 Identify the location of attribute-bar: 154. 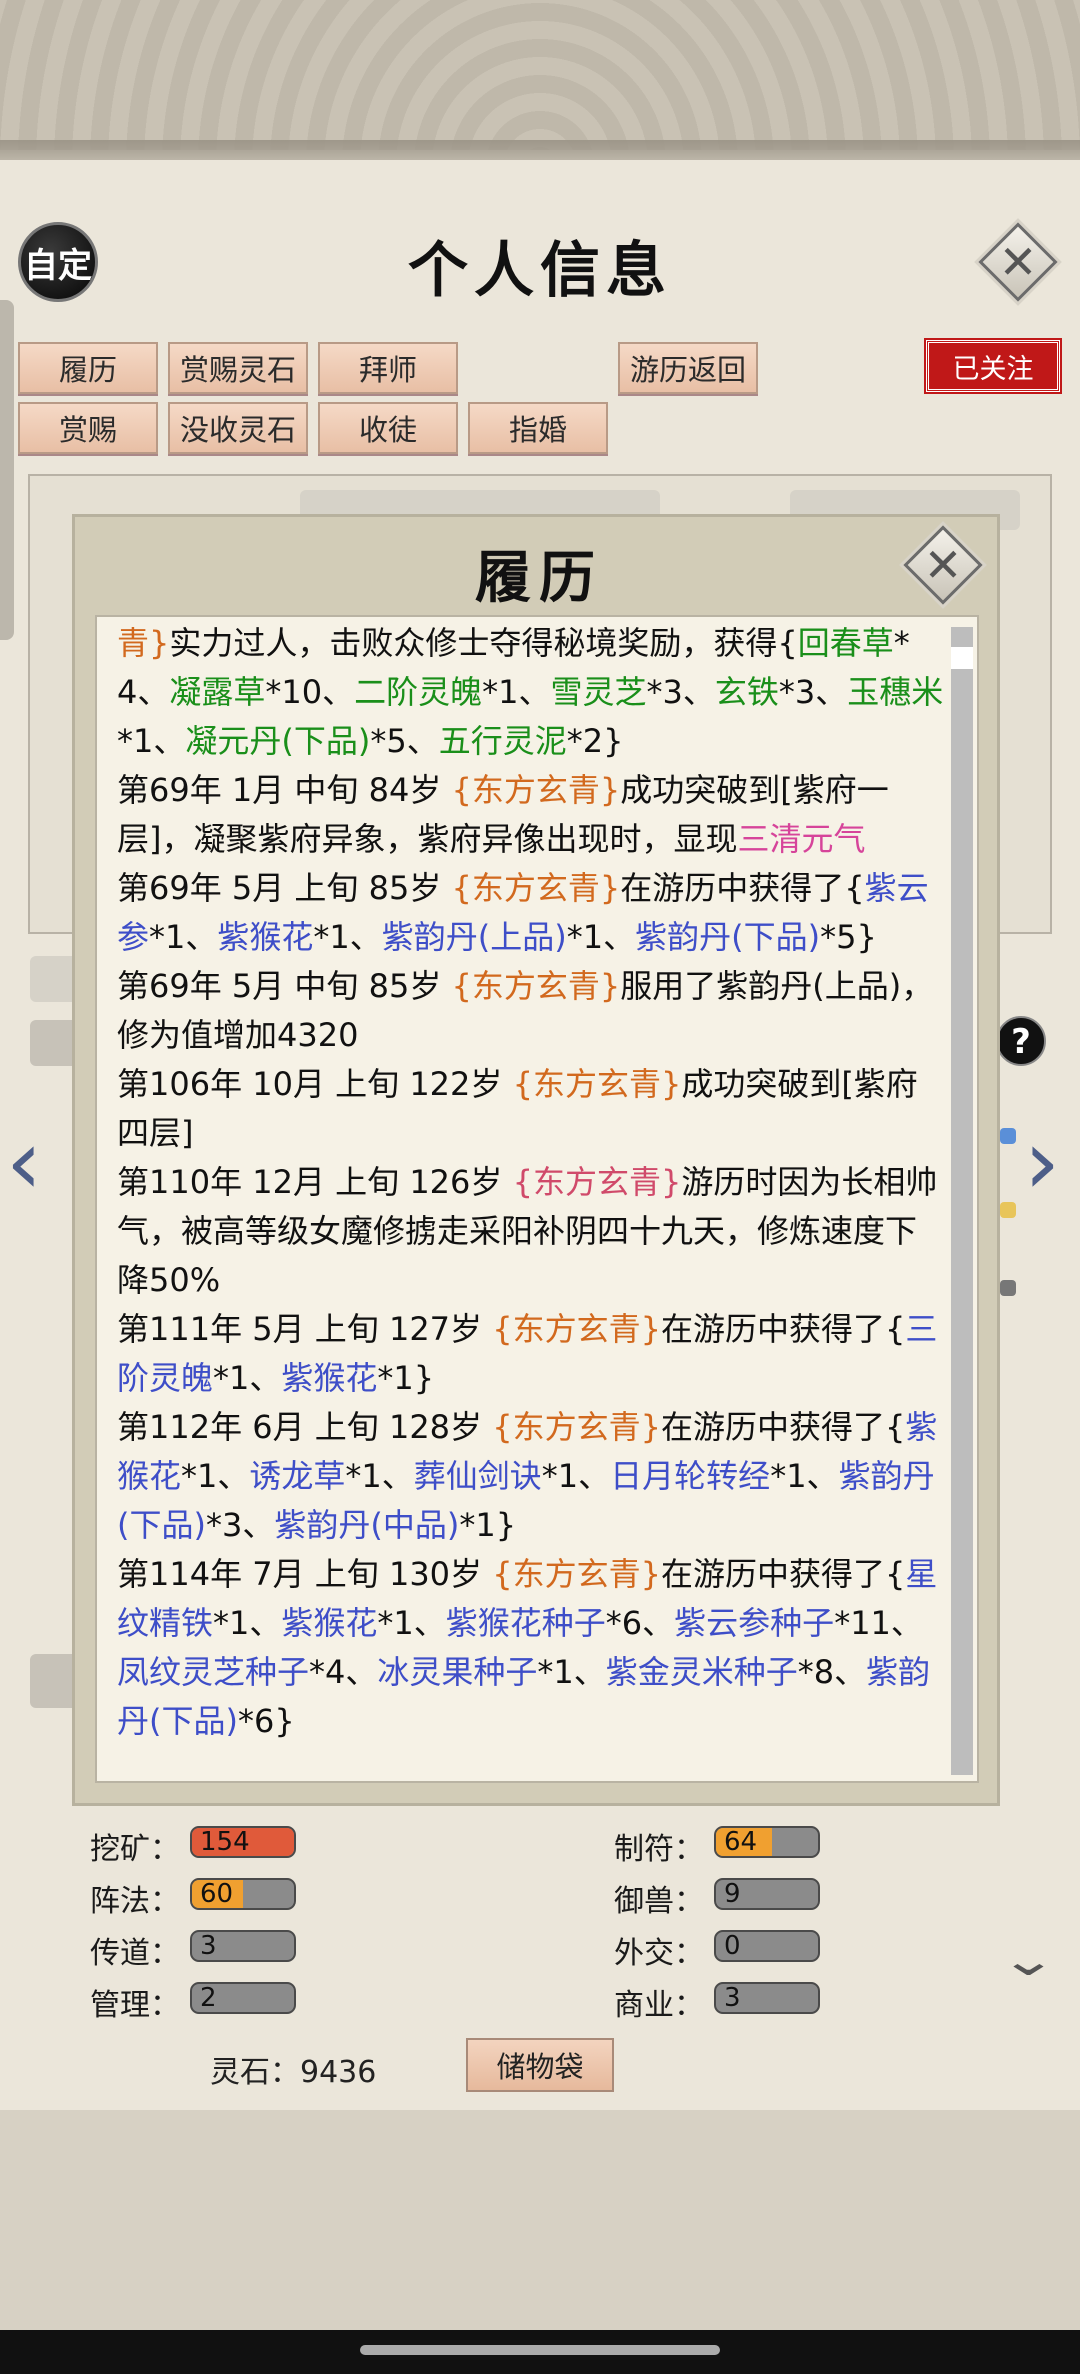
(243, 1842).